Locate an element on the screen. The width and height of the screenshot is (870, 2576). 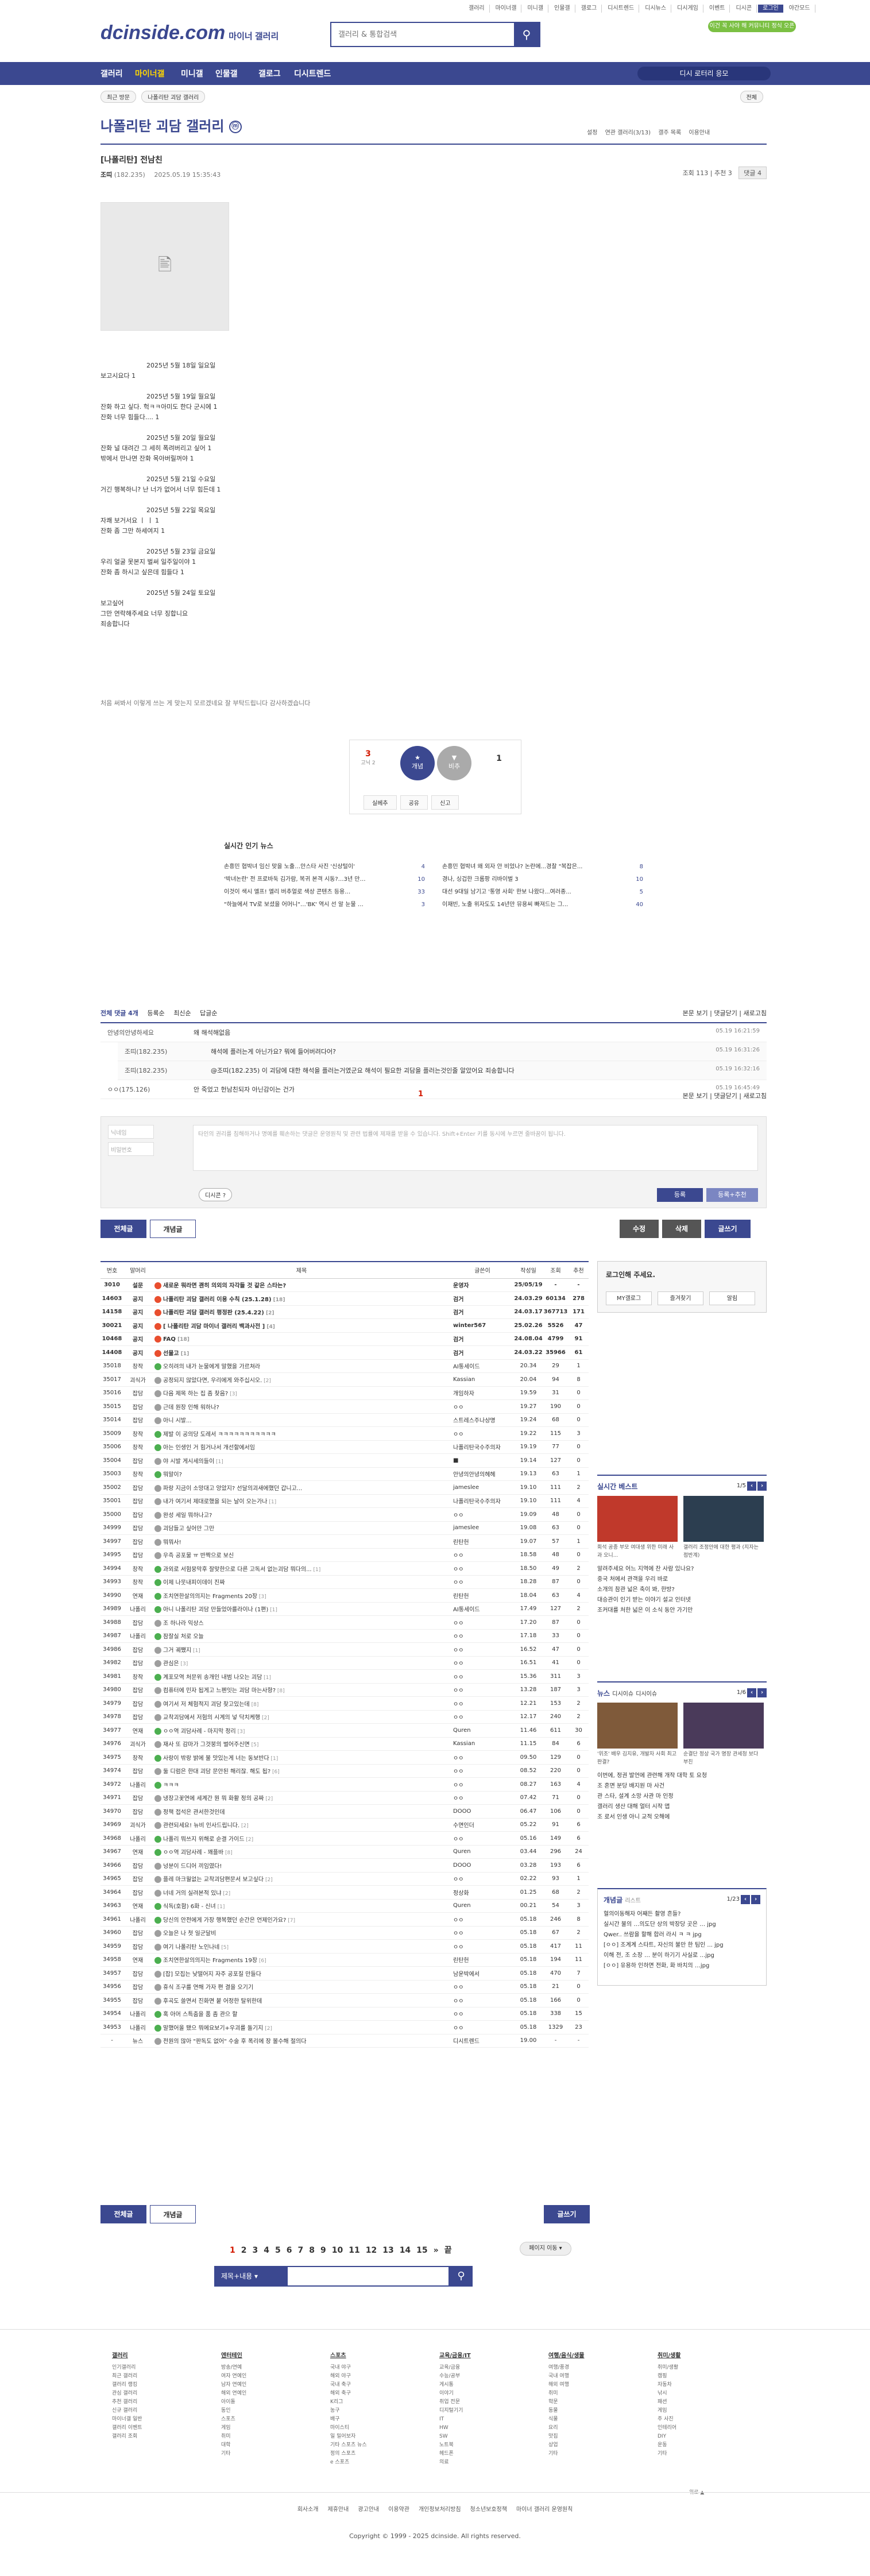
post-title: 오늘은 나 첫 일군달비 is located at coordinates (189, 1934).